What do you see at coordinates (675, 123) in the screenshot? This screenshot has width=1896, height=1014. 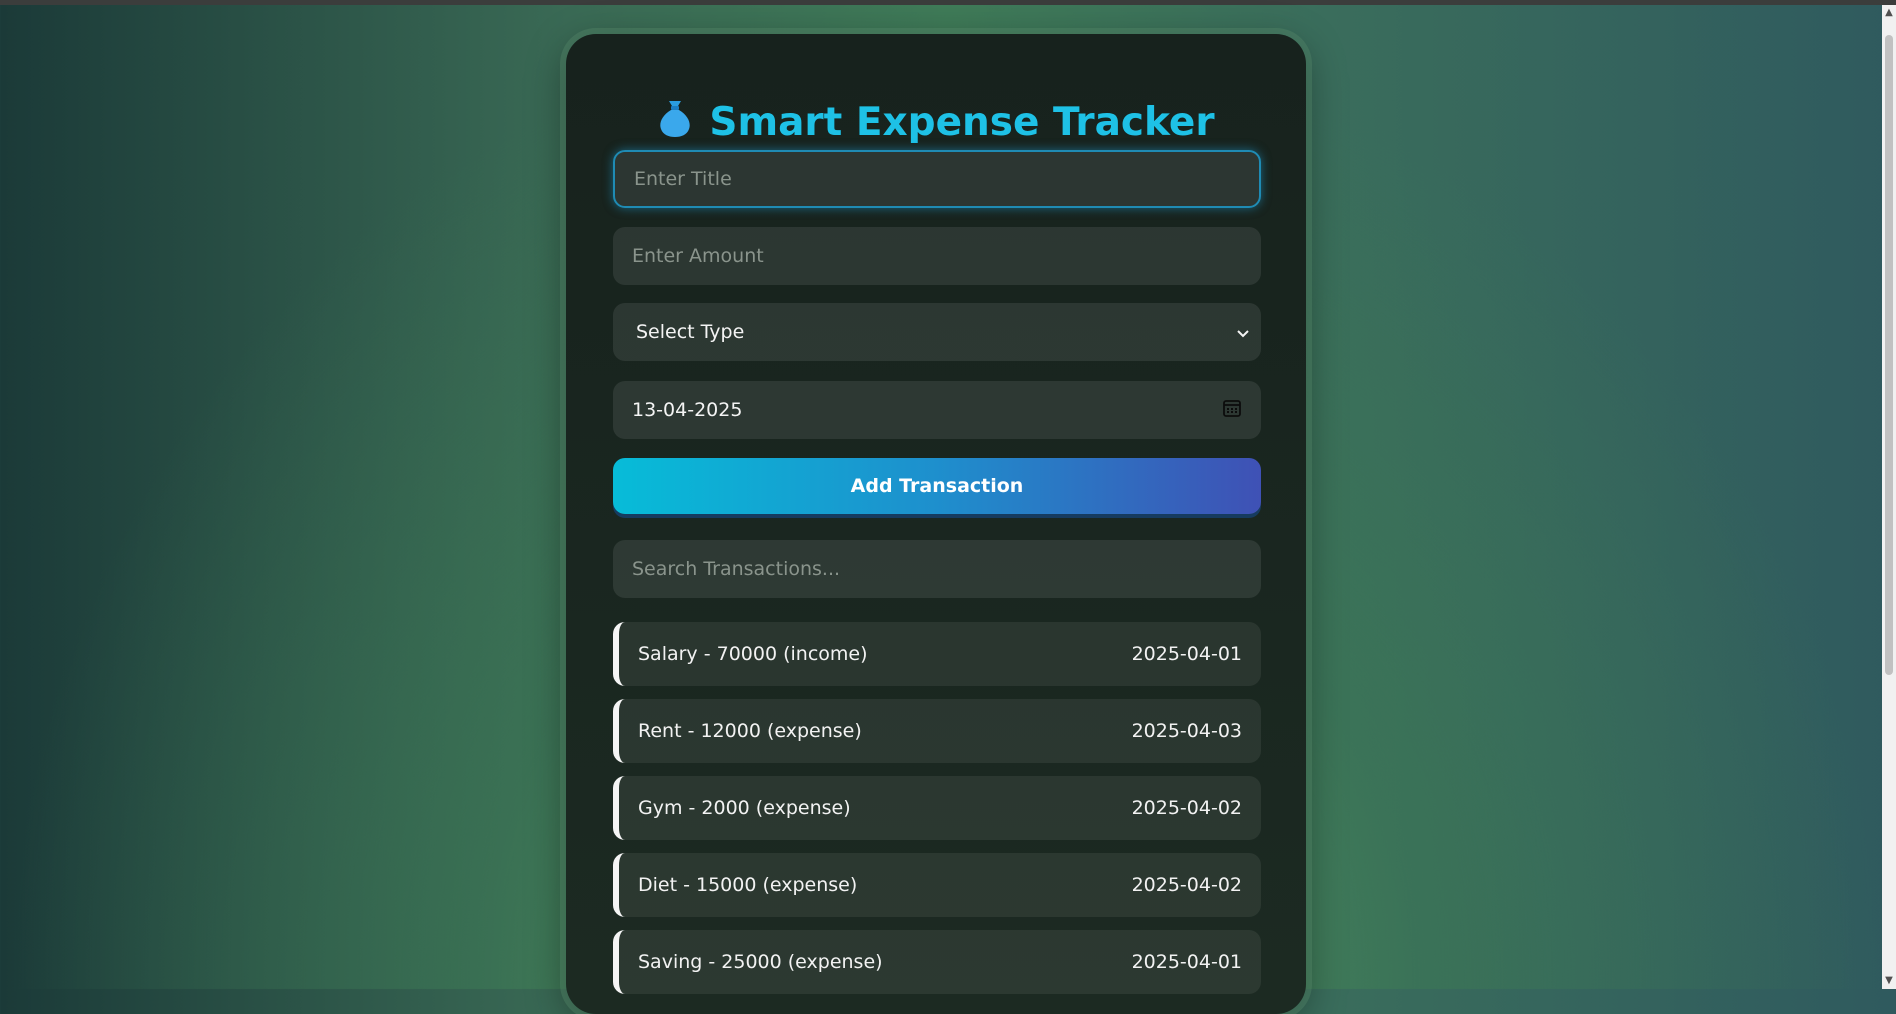 I see `money-bag-icon` at bounding box center [675, 123].